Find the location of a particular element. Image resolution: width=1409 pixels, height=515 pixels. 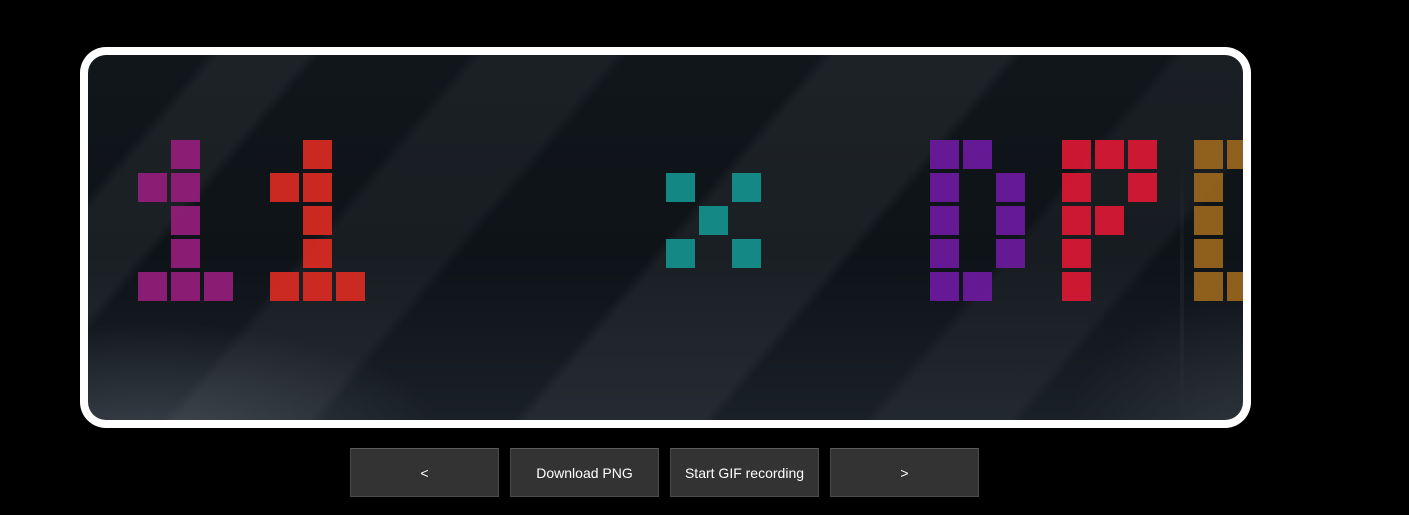

next-button: > is located at coordinates (904, 472).